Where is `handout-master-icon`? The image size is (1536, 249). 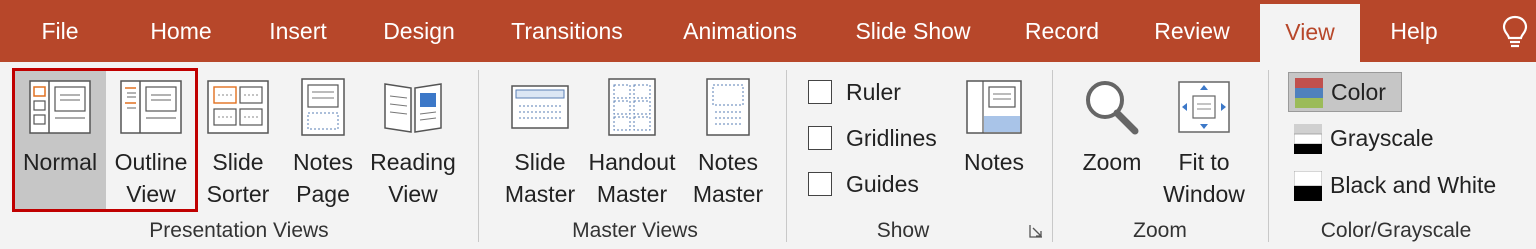 handout-master-icon is located at coordinates (632, 107).